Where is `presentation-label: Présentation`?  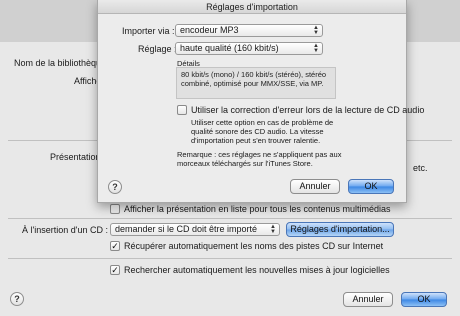
presentation-label: Présentation is located at coordinates (75, 157).